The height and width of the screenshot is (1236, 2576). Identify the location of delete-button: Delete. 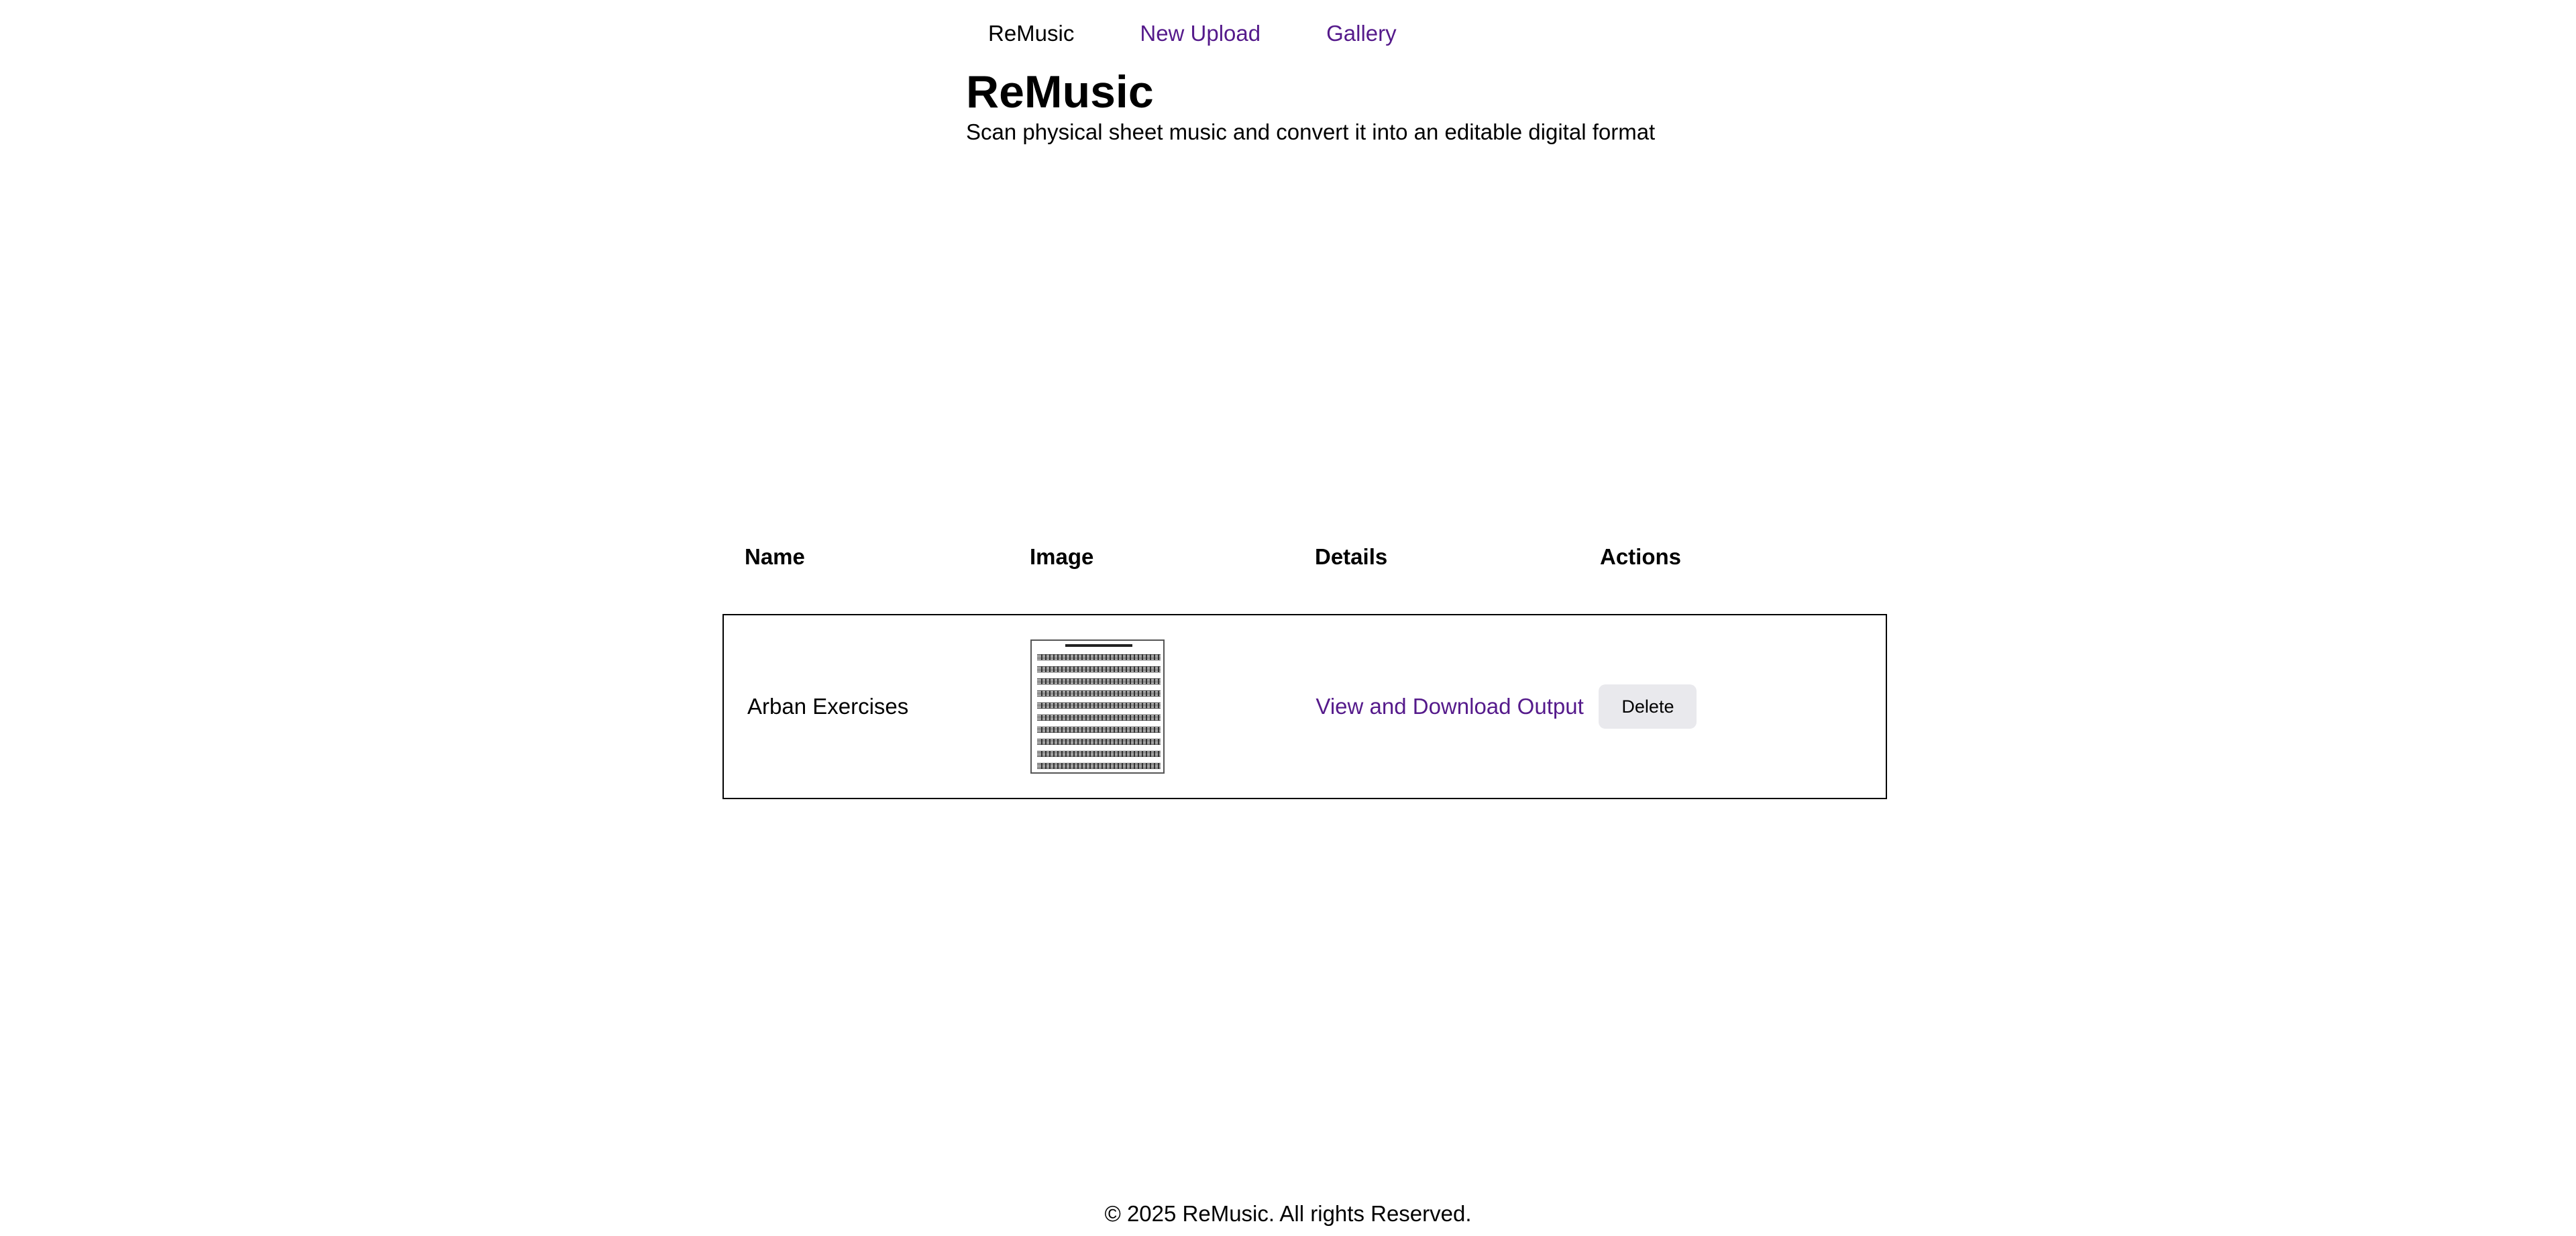
(1648, 706).